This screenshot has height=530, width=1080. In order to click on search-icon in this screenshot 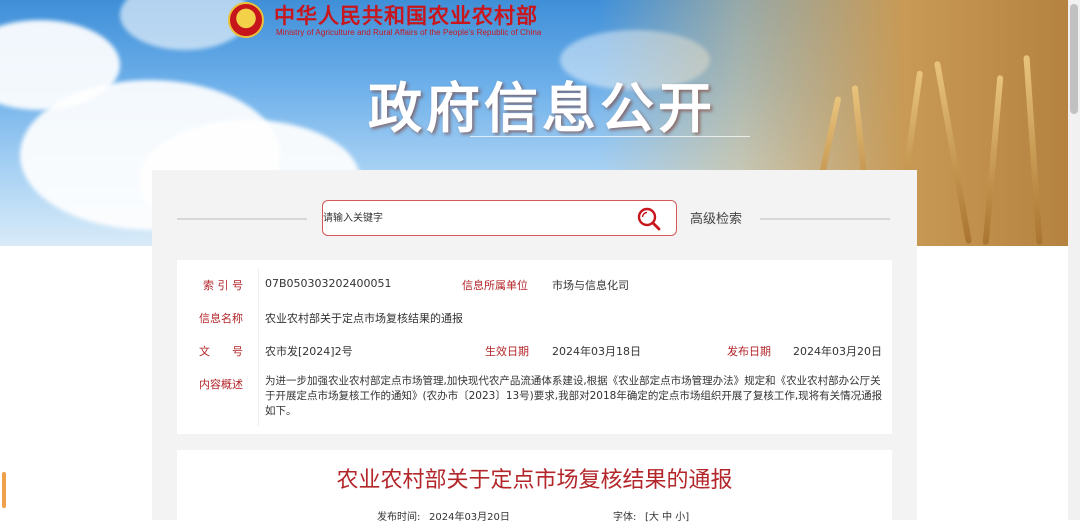, I will do `click(649, 219)`.